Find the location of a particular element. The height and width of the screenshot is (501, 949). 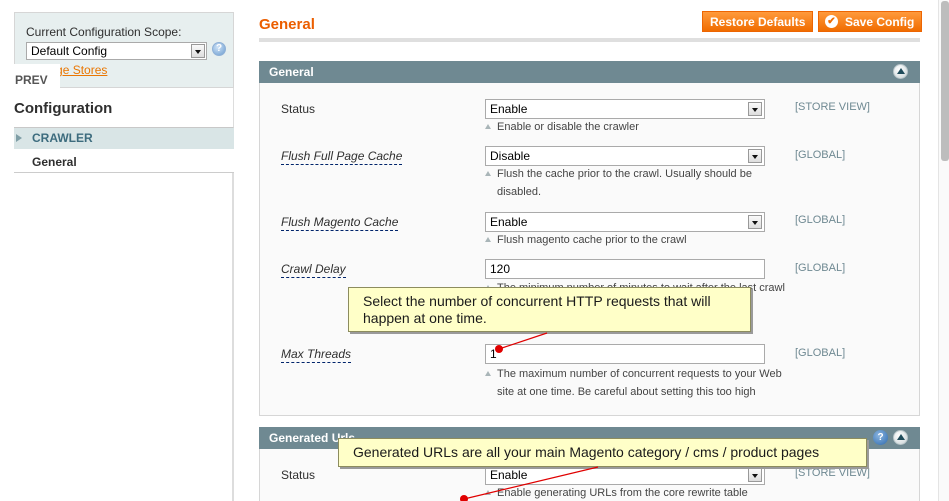

configuration-heading: Configuration is located at coordinates (124, 108).